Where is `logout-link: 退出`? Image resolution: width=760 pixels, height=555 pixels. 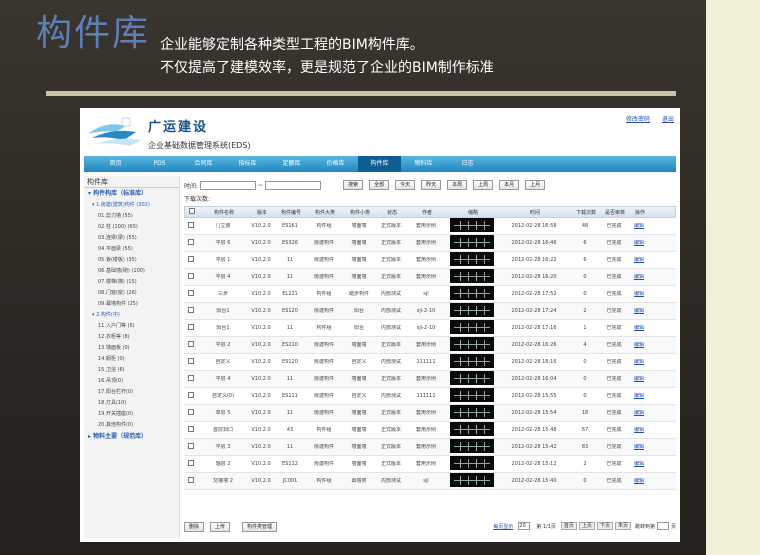
logout-link: 退出 is located at coordinates (668, 119).